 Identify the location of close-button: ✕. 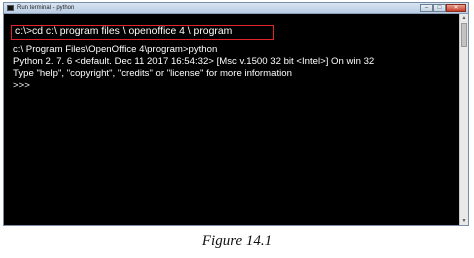
(456, 8).